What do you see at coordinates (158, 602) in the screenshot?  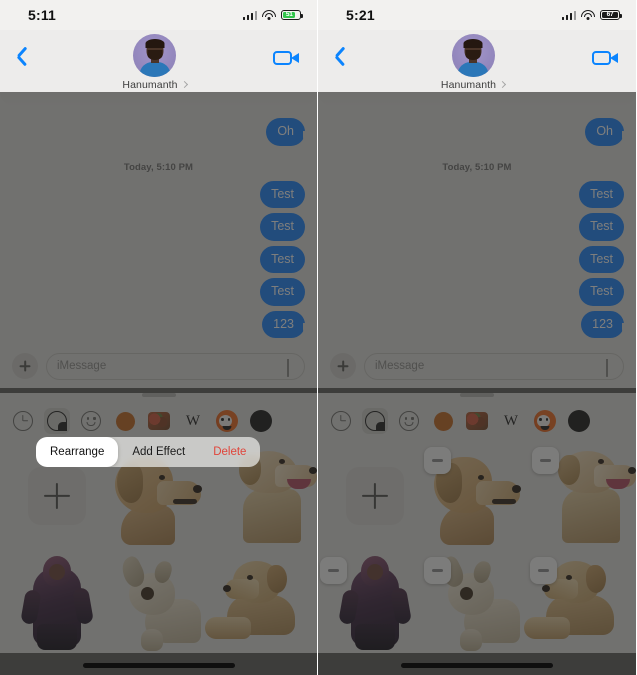 I see `white-dog-looking-up-sticker` at bounding box center [158, 602].